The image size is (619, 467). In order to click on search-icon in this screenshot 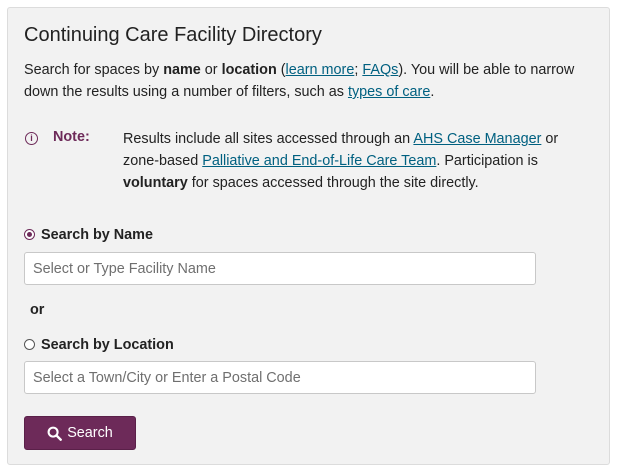, I will do `click(55, 433)`.